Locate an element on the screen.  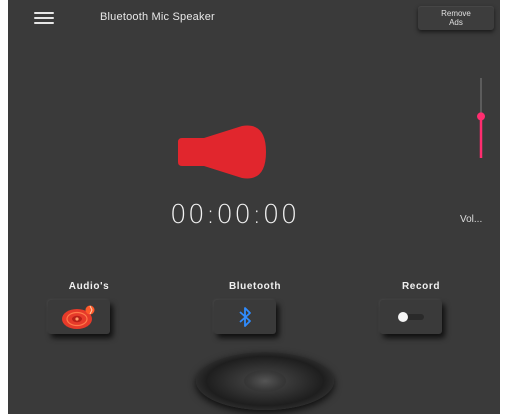
volume-slider is located at coordinates (481, 118).